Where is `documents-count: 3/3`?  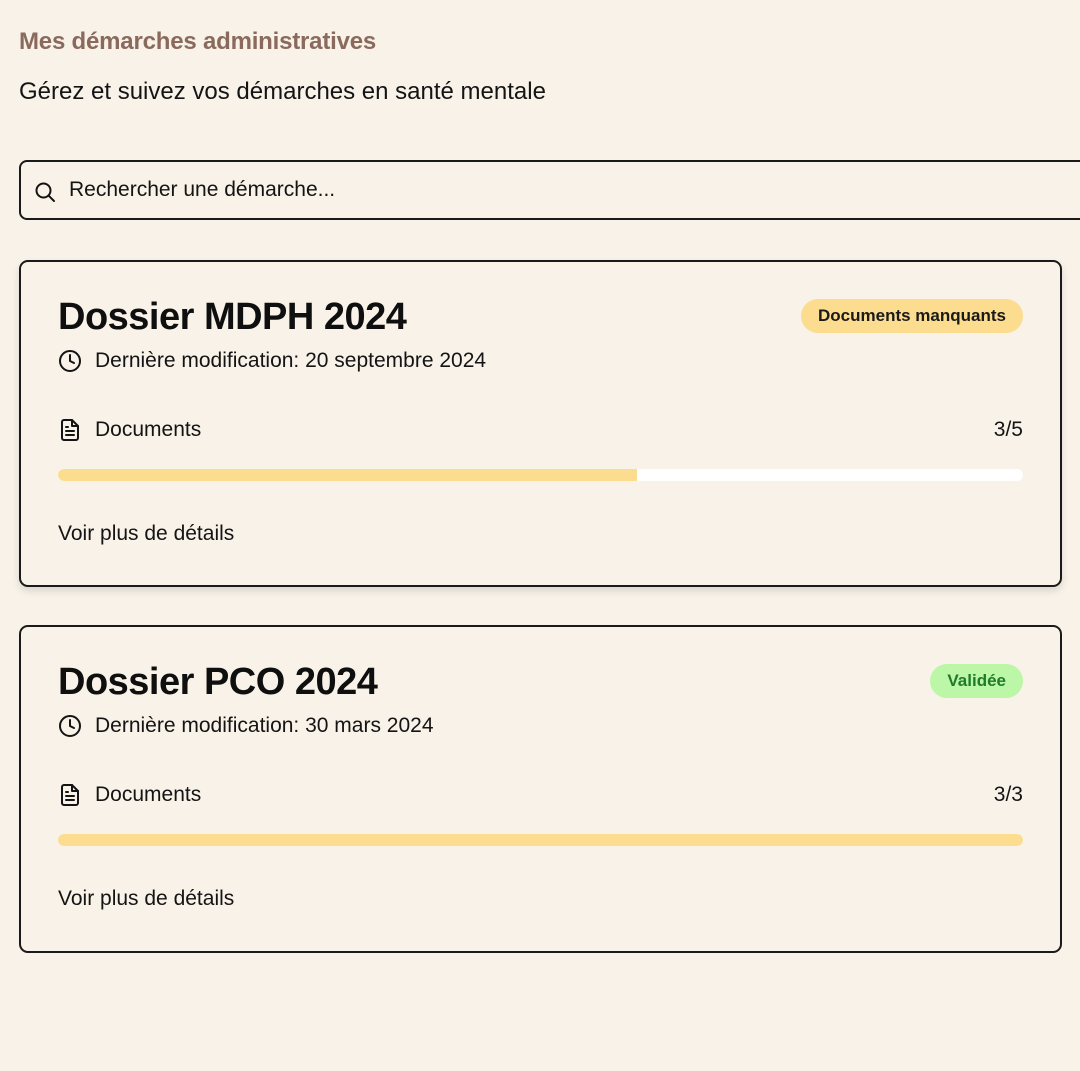
documents-count: 3/3 is located at coordinates (1008, 794).